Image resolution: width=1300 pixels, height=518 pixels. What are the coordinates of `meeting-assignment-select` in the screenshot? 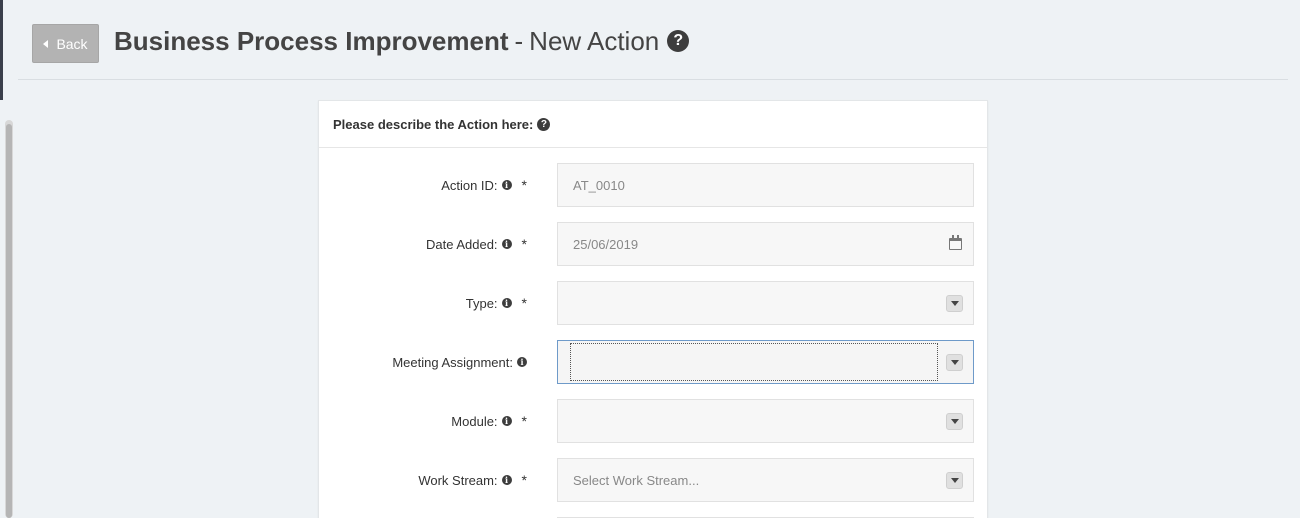 It's located at (765, 362).